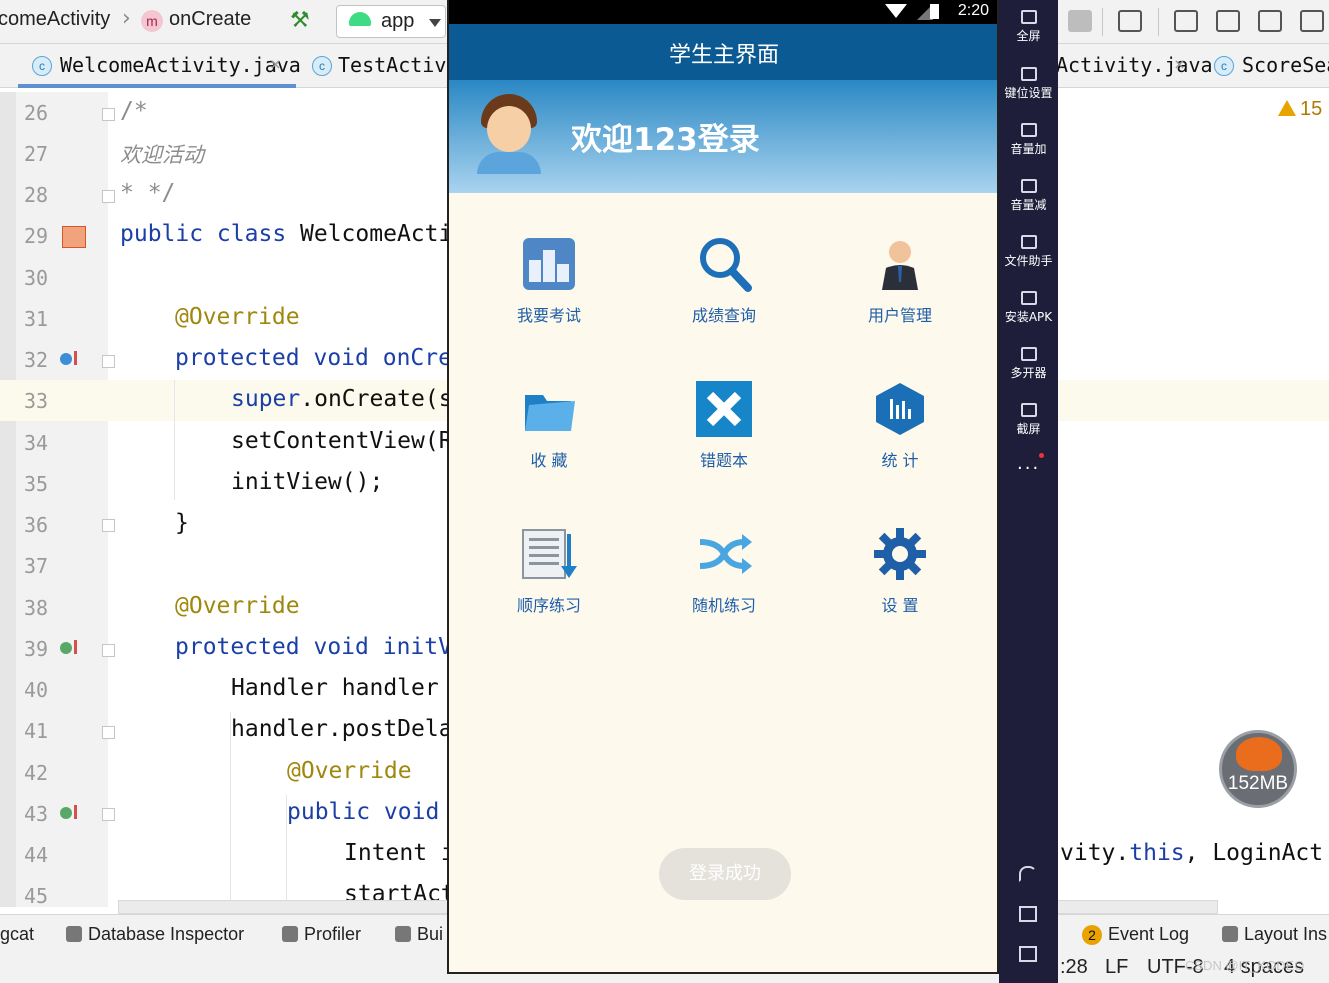 This screenshot has height=983, width=1329. I want to click on side-fullscreen: 全屏, so click(1028, 27).